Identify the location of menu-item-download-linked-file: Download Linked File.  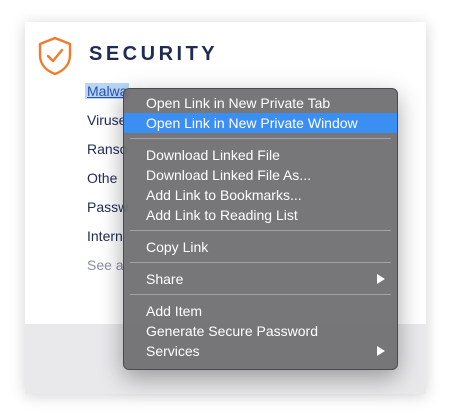
(260, 155).